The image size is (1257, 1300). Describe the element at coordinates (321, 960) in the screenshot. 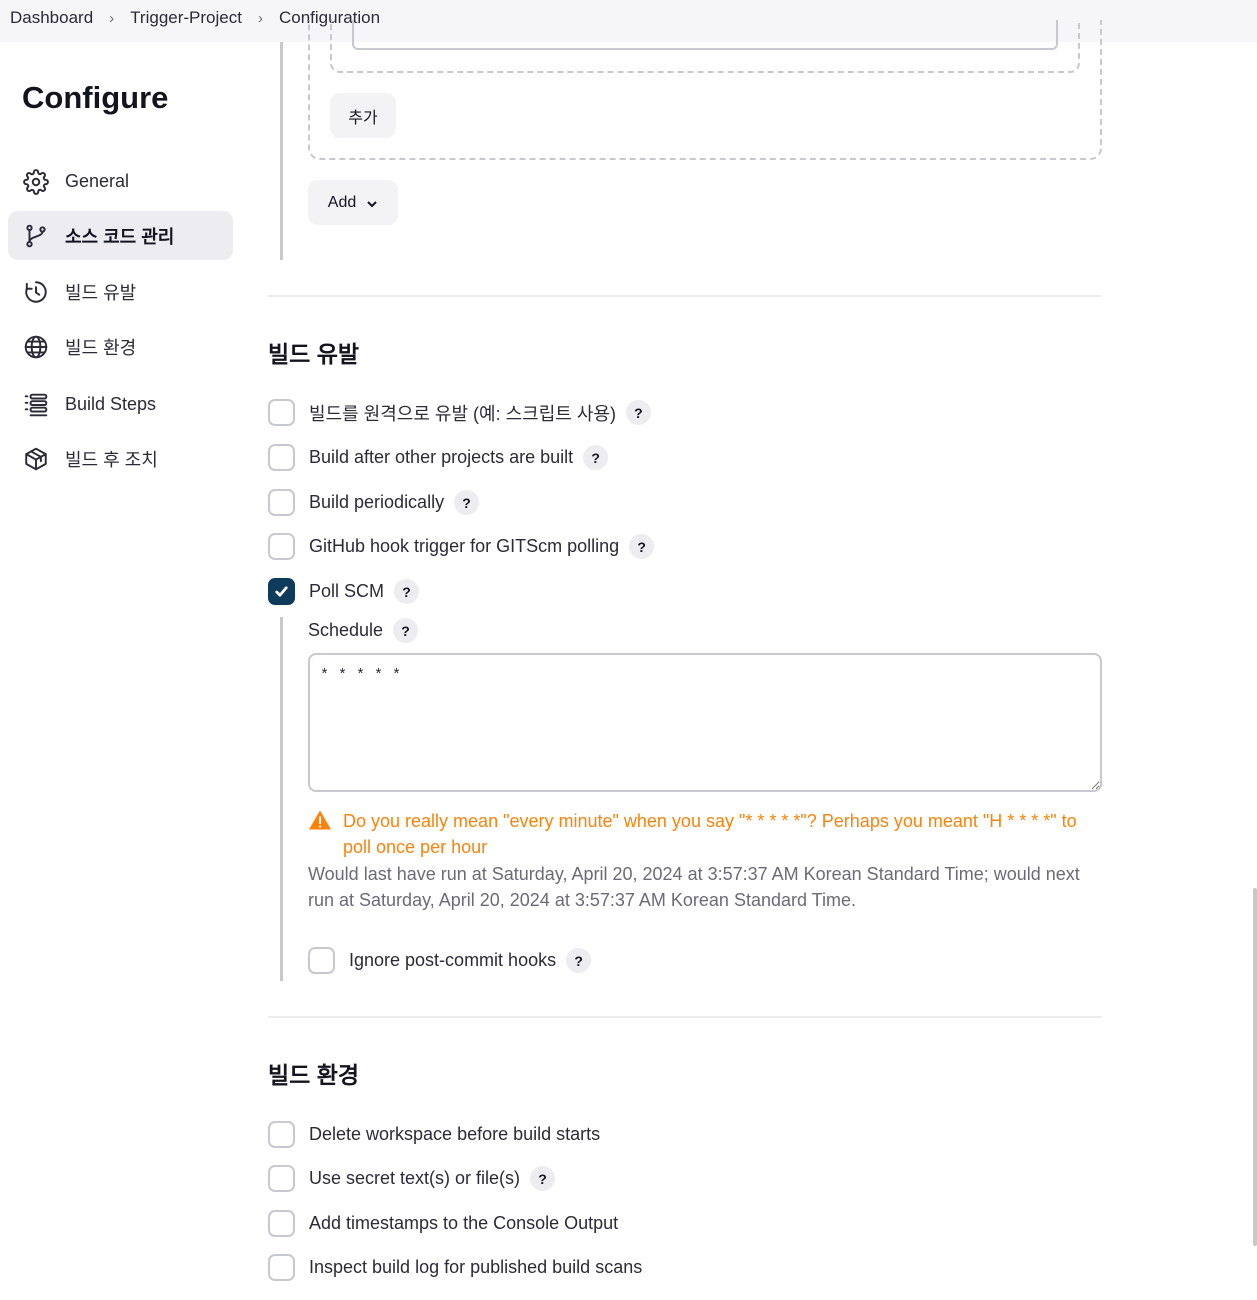

I see `ignore-post-commit-checkbox` at that location.